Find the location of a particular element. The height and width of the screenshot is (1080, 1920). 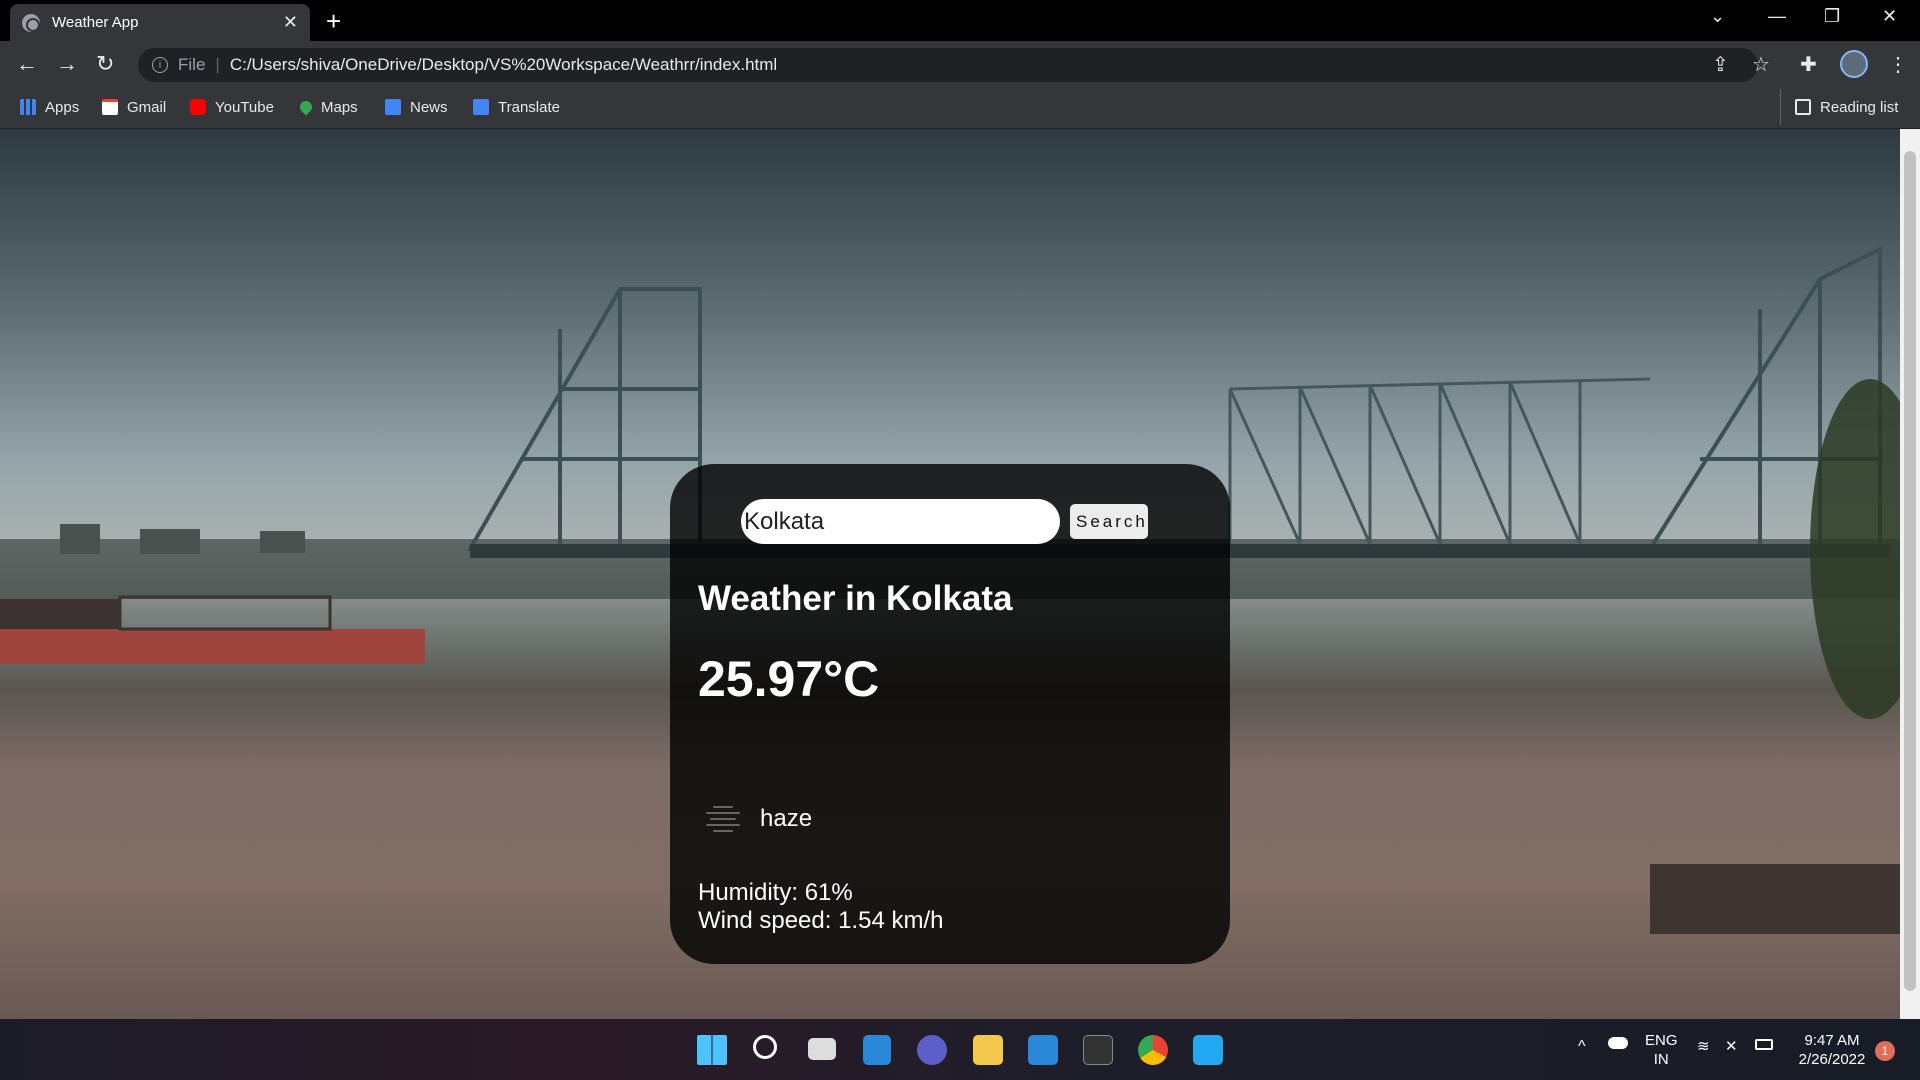

chevron-up-icon: ^ is located at coordinates (1582, 1046).